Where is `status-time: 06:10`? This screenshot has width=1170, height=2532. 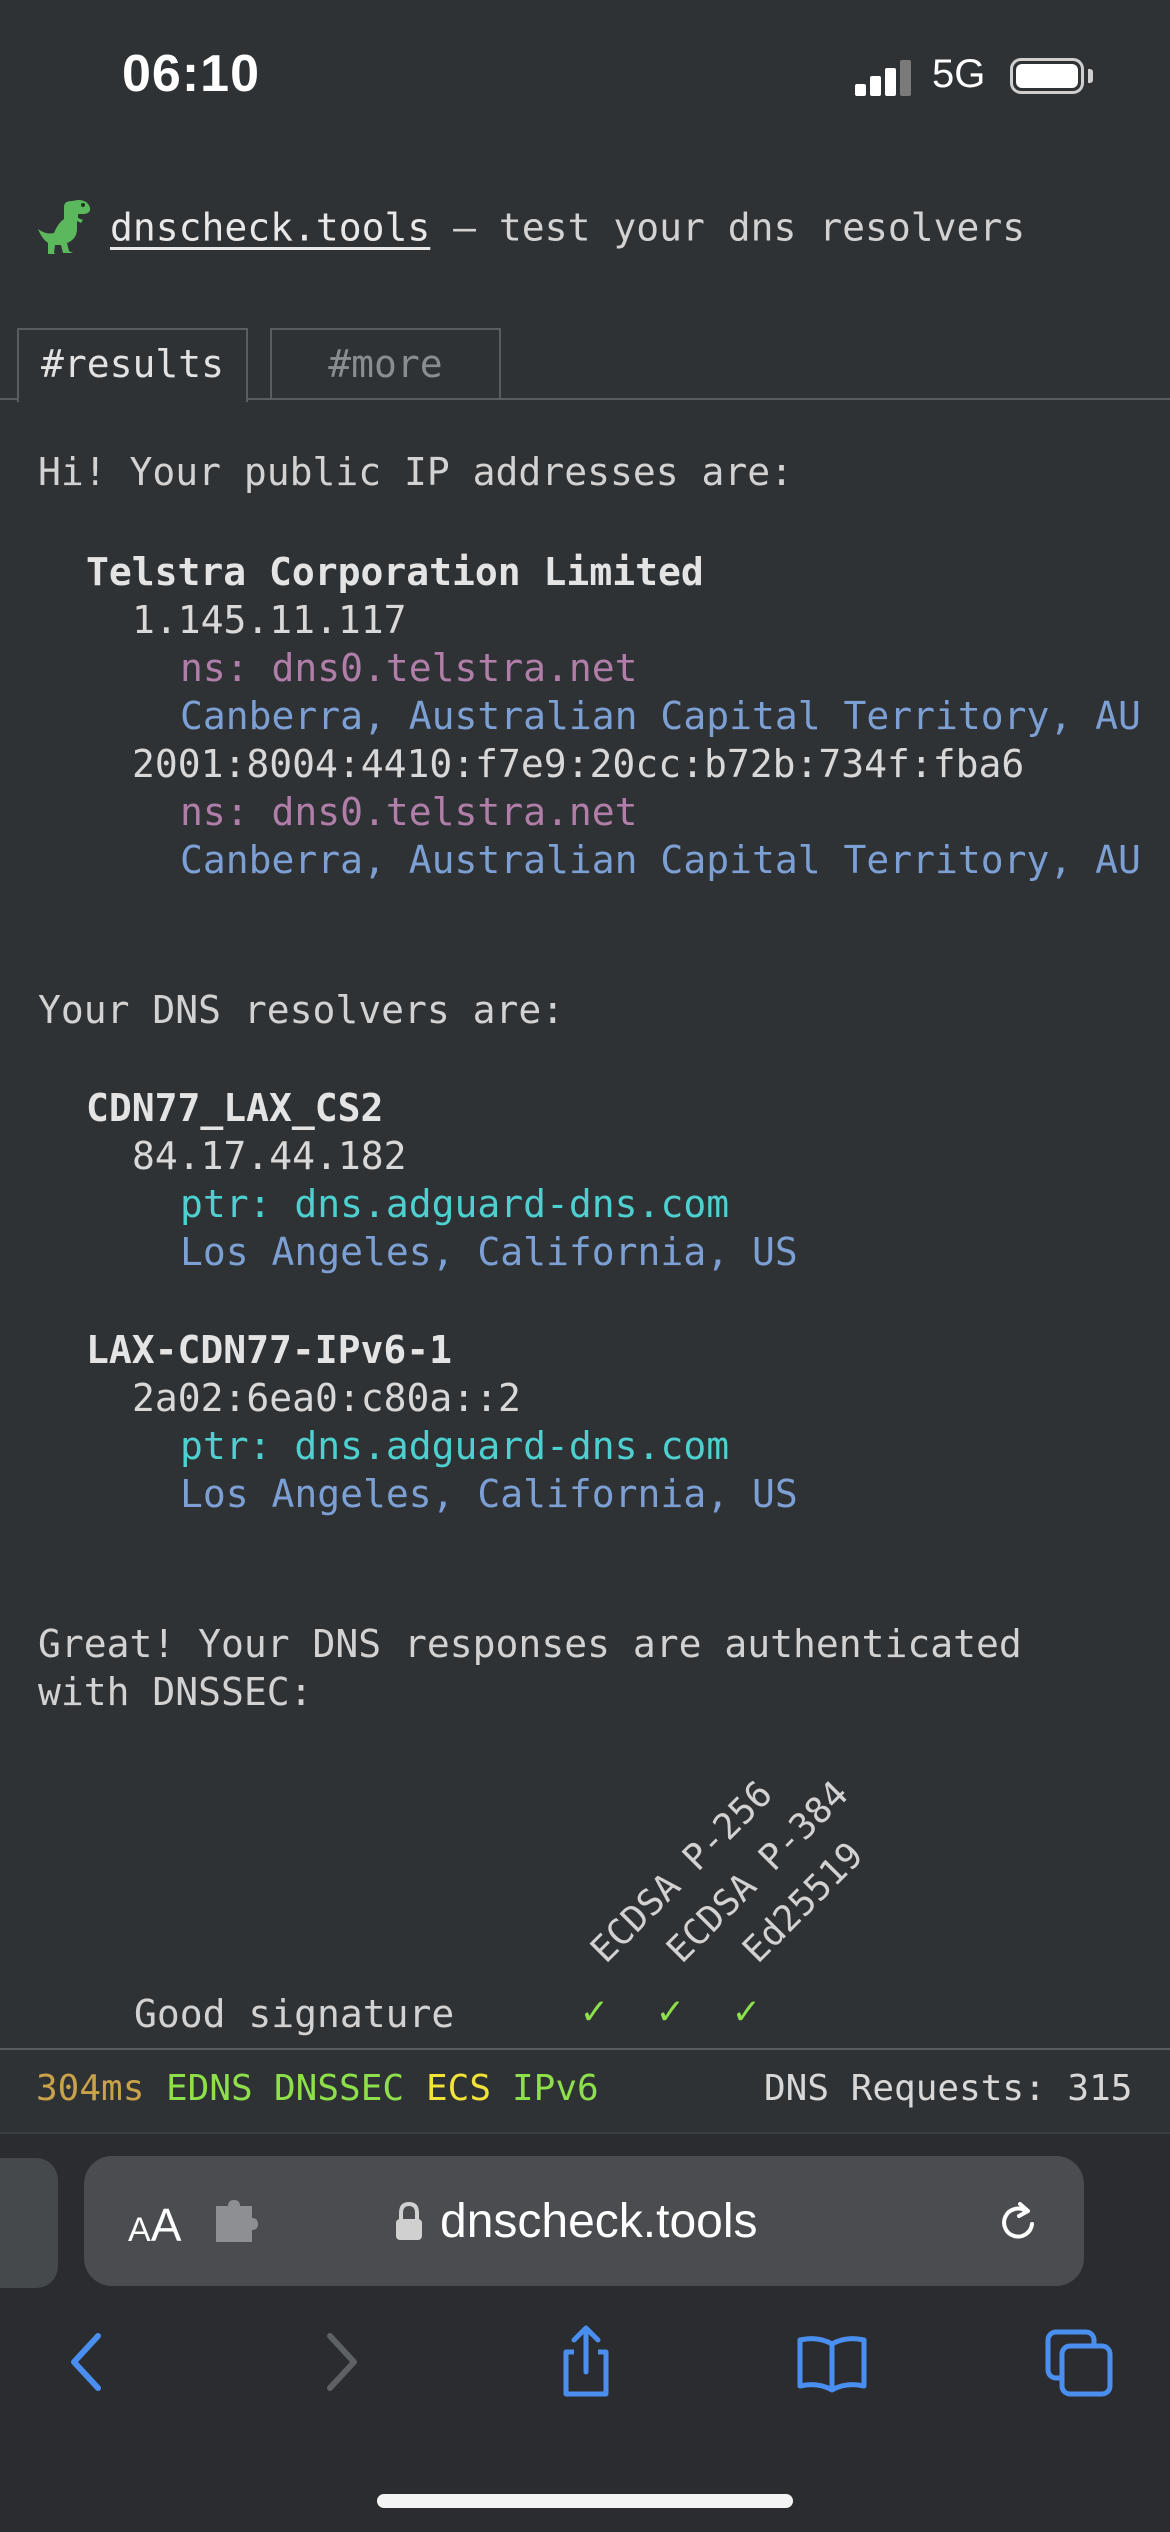
status-time: 06:10 is located at coordinates (191, 74).